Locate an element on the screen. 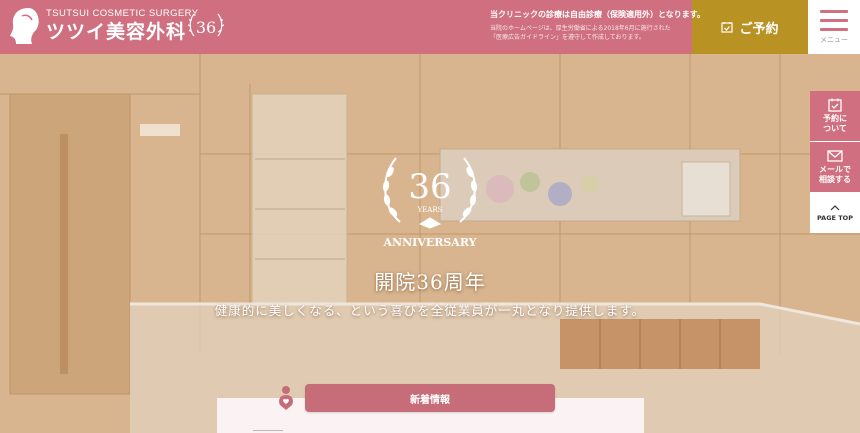  anniversary-badge-icon: 36 is located at coordinates (206, 25).